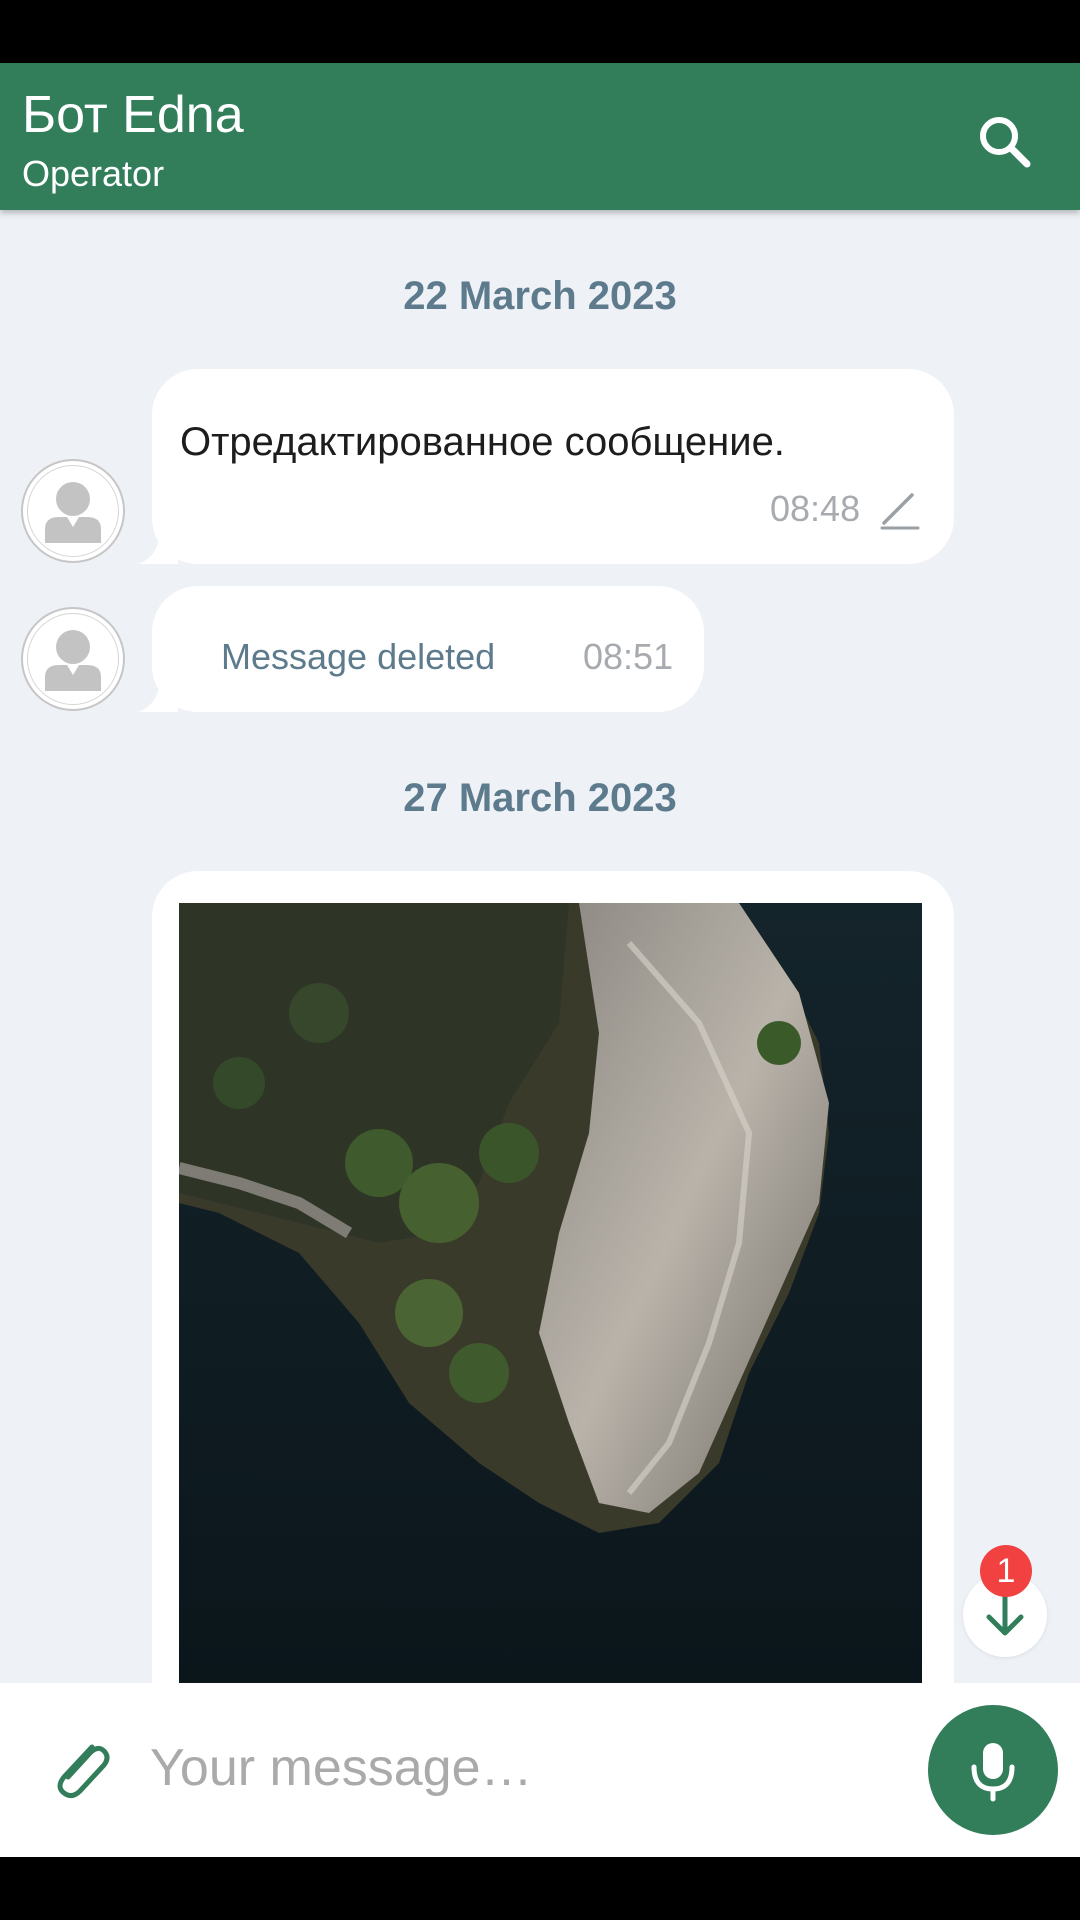 The width and height of the screenshot is (1080, 1920). What do you see at coordinates (133, 115) in the screenshot?
I see `chat-title: Бот Edna` at bounding box center [133, 115].